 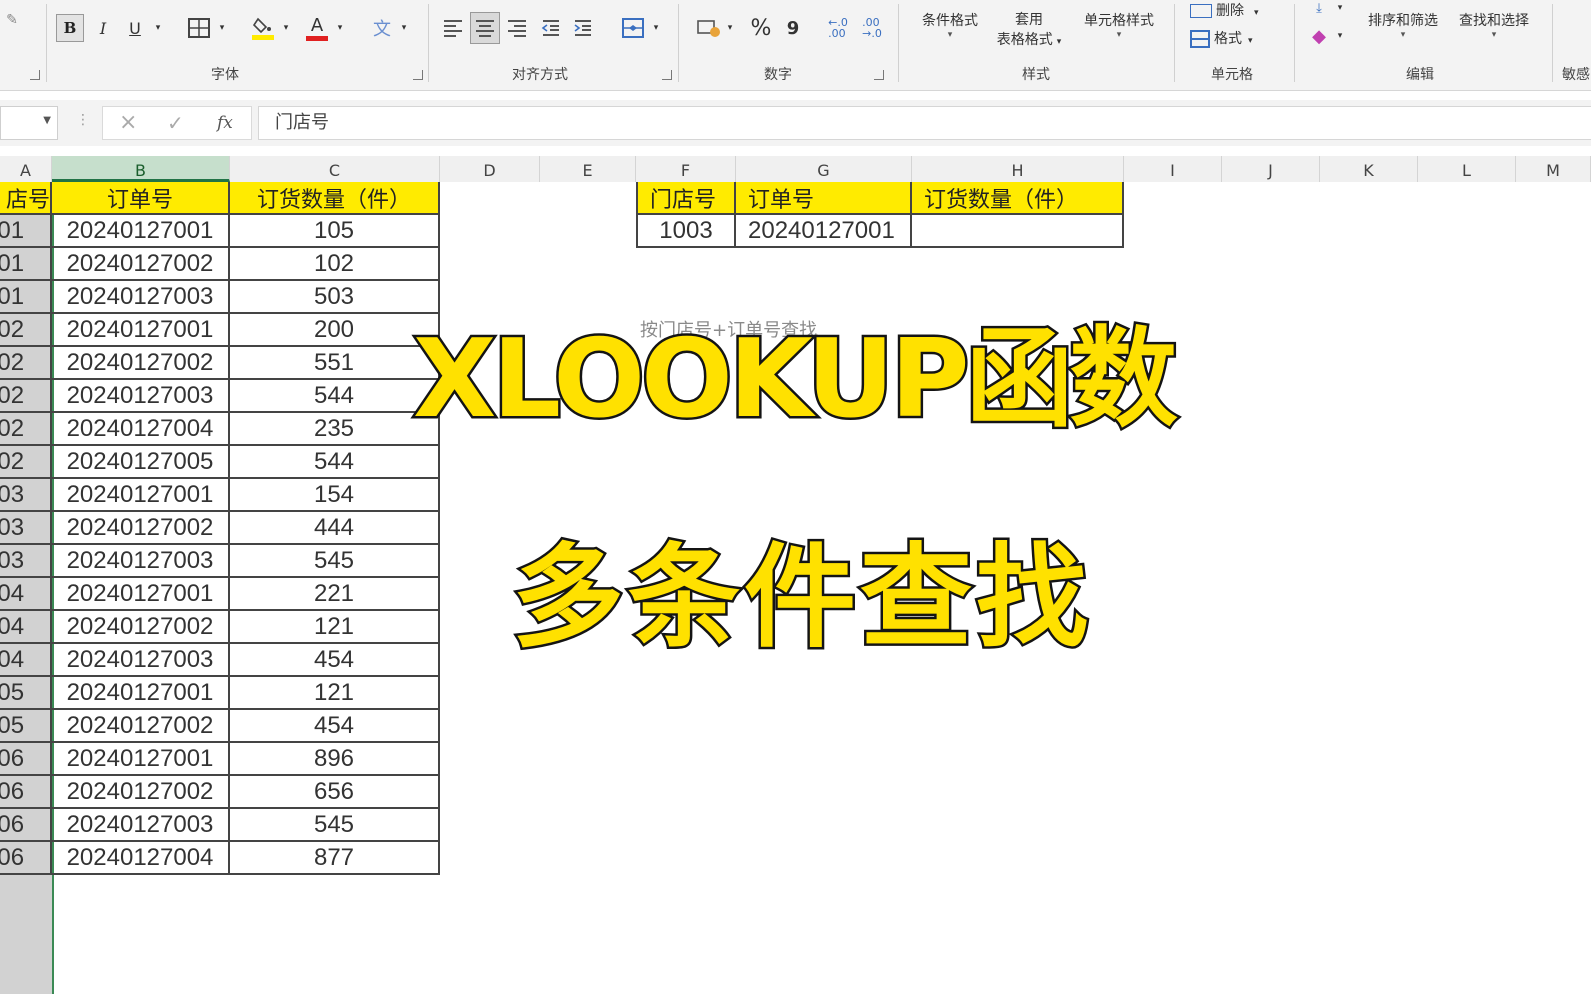 What do you see at coordinates (83, 120) in the screenshot?
I see `more-options-icon: ⋮` at bounding box center [83, 120].